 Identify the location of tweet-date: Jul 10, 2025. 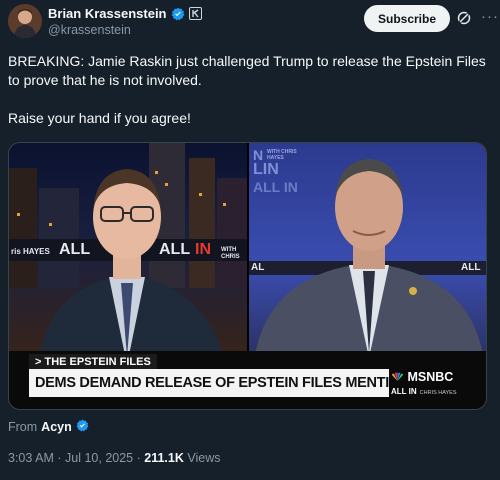
(99, 458).